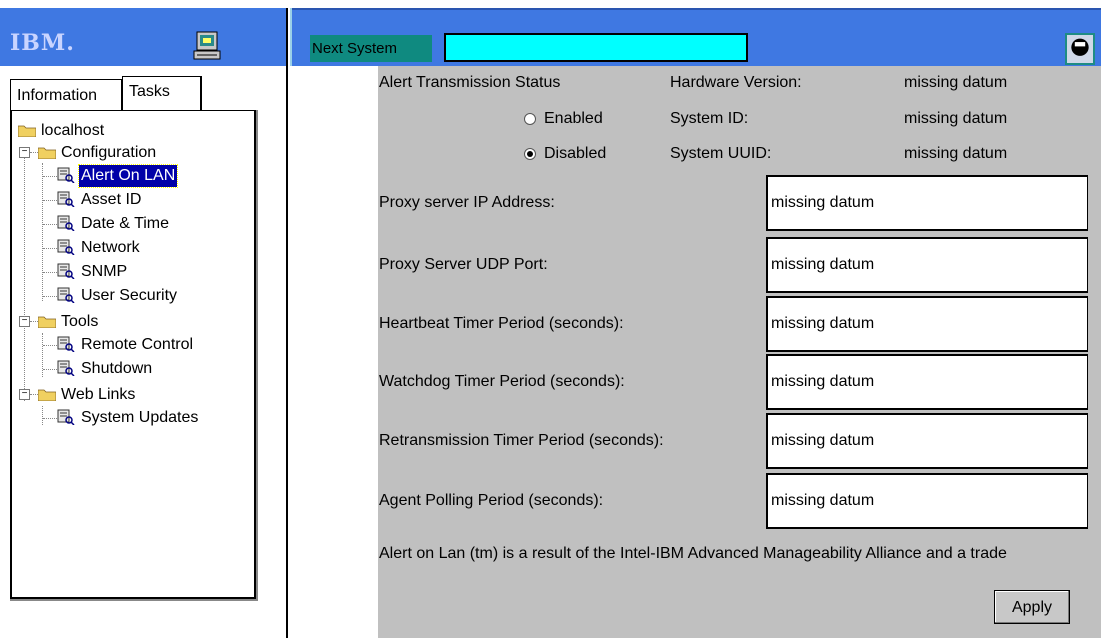  I want to click on hardware-version-label: Hardware Version:, so click(736, 82).